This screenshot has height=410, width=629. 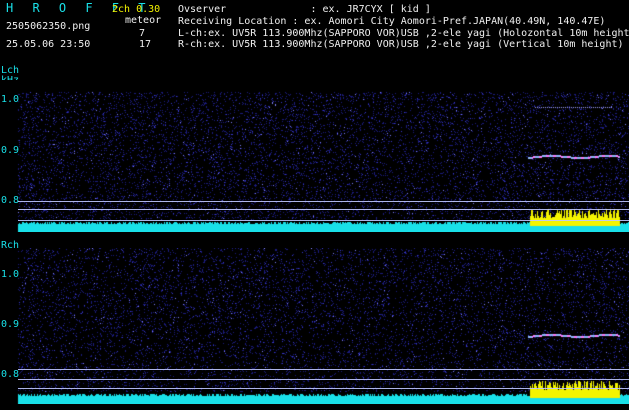 I want to click on lch-y-tick-0.8: 0.8, so click(x=10, y=200).